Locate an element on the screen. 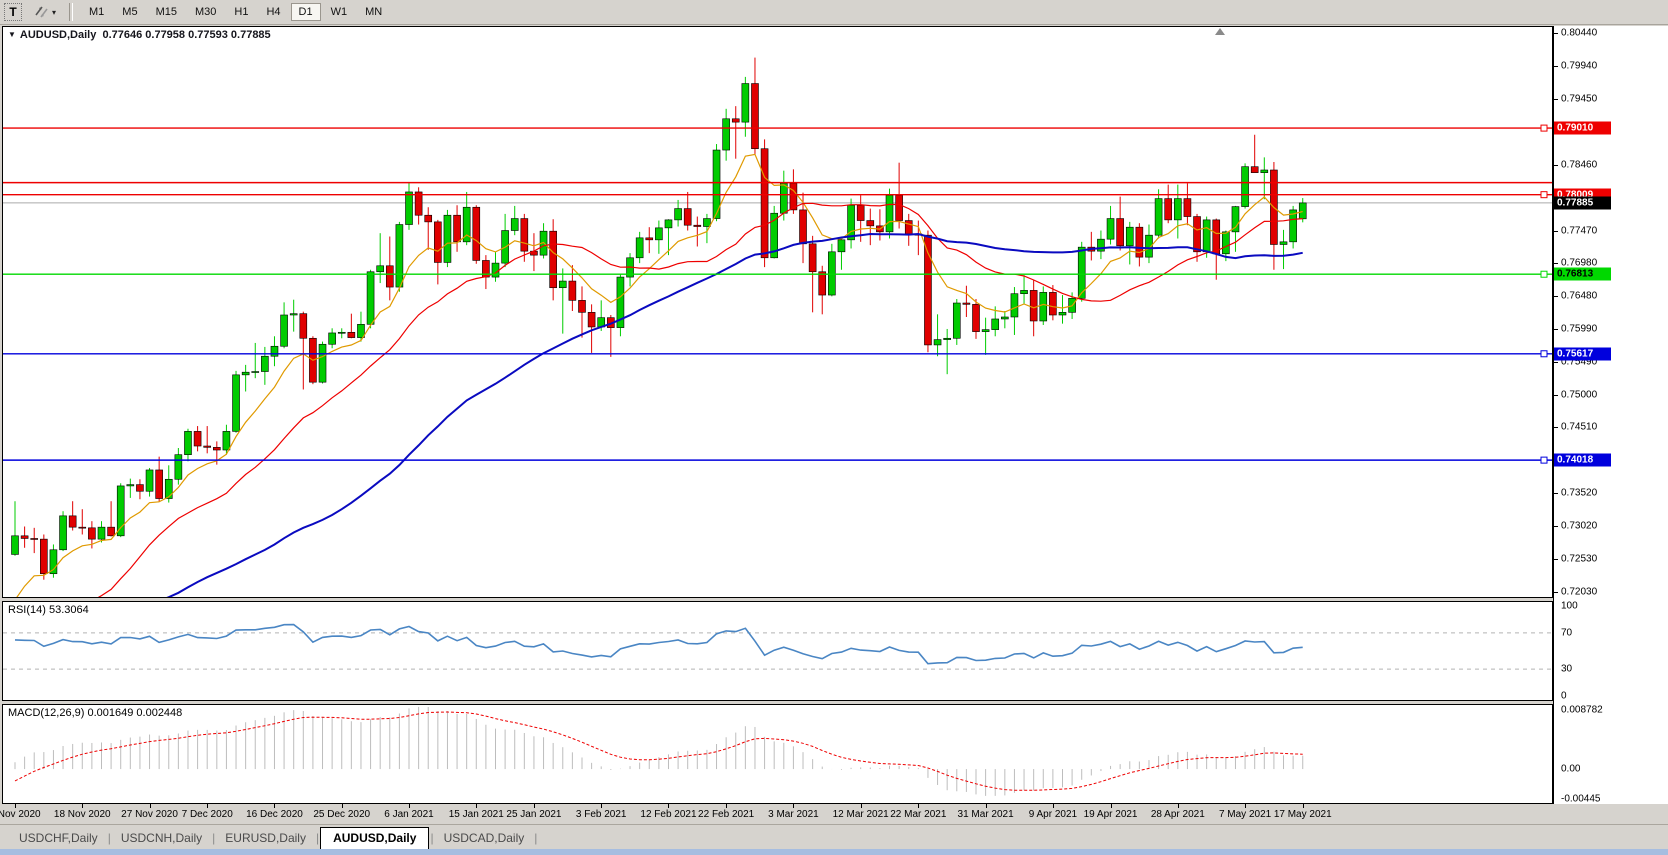 Image resolution: width=1668 pixels, height=855 pixels. macd-canvas is located at coordinates (777, 754).